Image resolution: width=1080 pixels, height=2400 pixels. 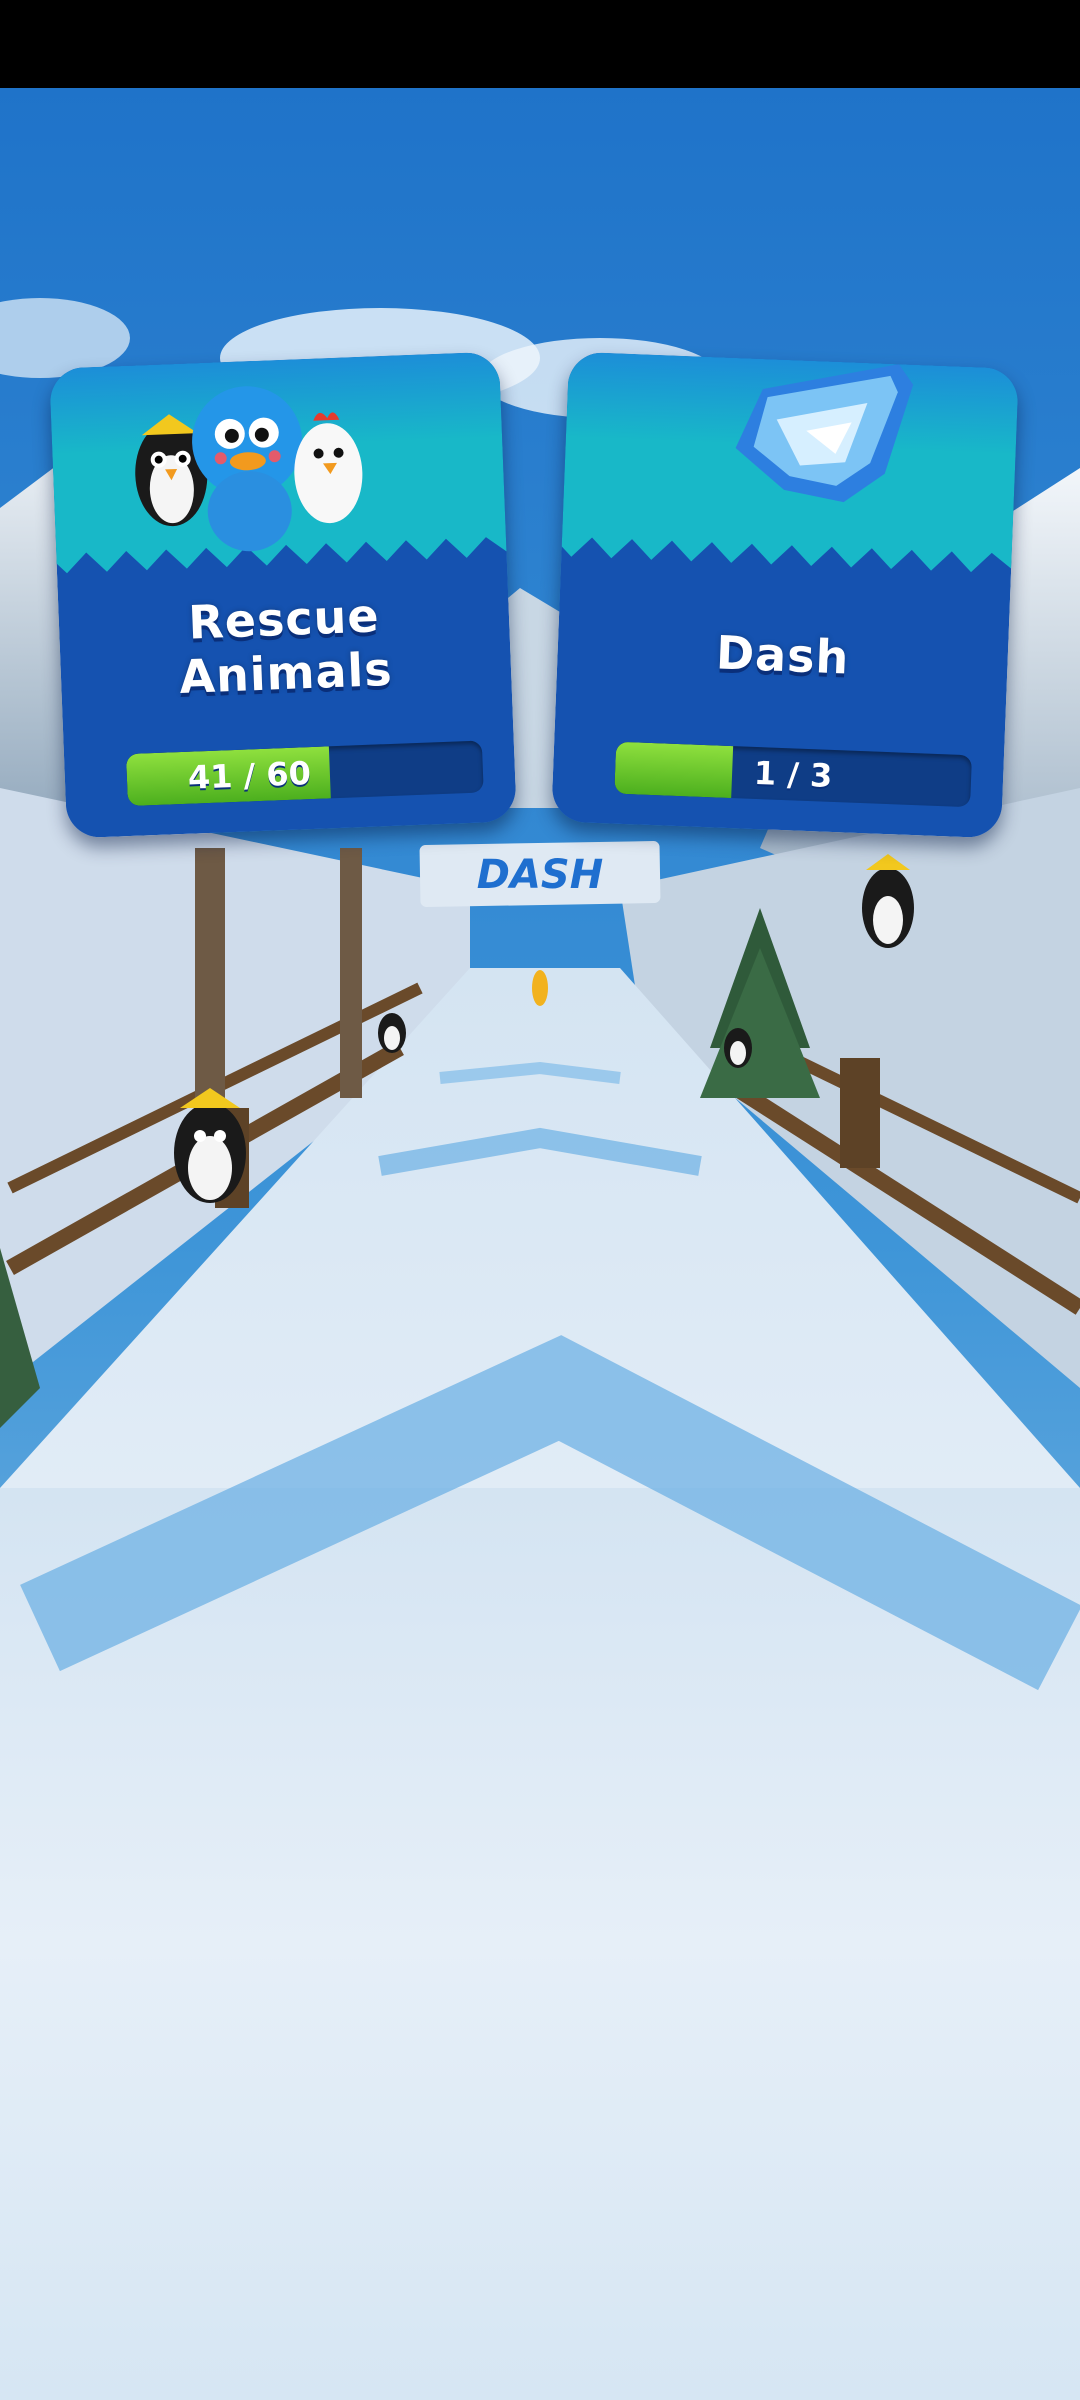 I want to click on mission-card-rescue-animals: Rescue Animals 41 / 60, so click(x=283, y=595).